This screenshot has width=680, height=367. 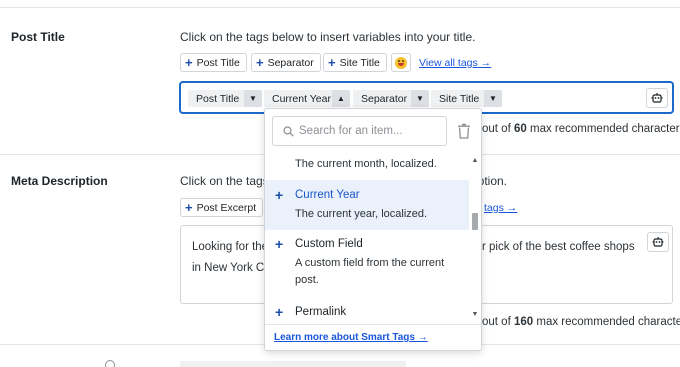 What do you see at coordinates (329, 244) in the screenshot?
I see `item-name: Custom Field` at bounding box center [329, 244].